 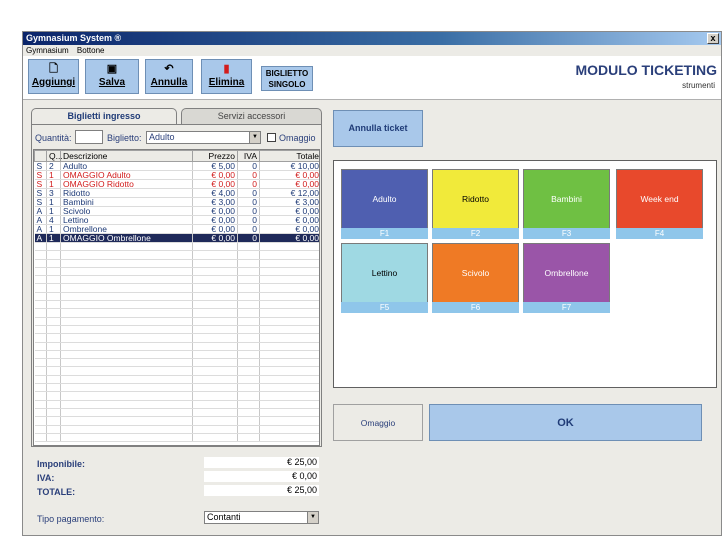 What do you see at coordinates (112, 76) in the screenshot?
I see `save-button: ▣ Salva` at bounding box center [112, 76].